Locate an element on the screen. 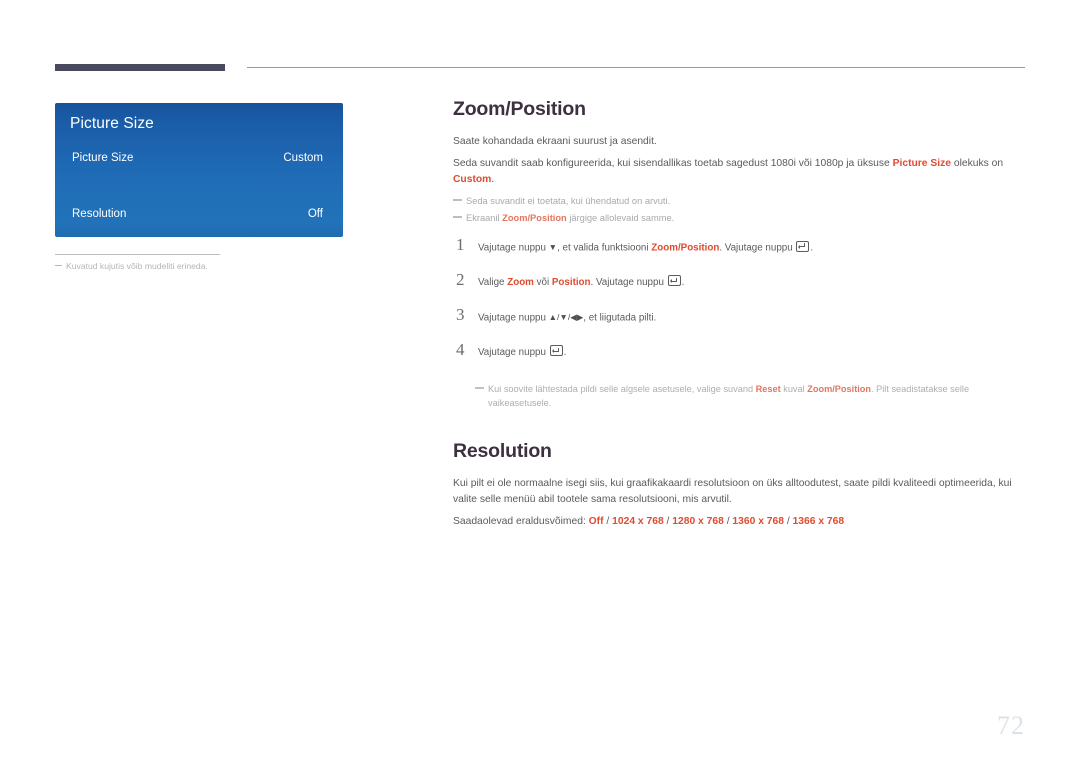 The width and height of the screenshot is (1080, 763). highlight-term: 1366 x 768 is located at coordinates (818, 521).